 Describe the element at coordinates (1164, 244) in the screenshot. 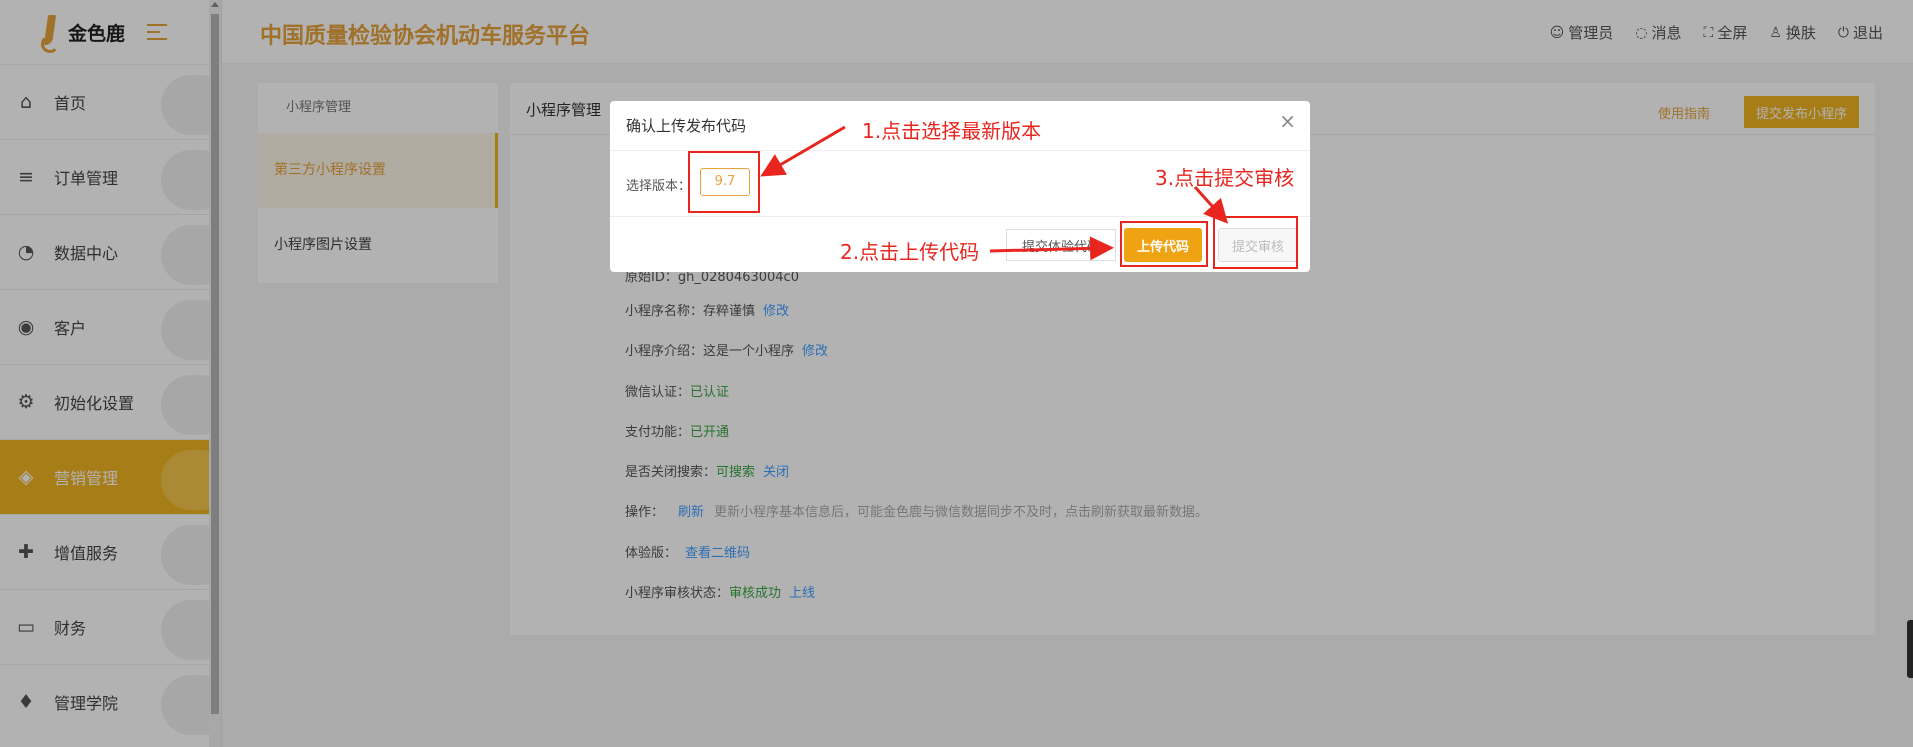

I see `annotation-box-upload` at that location.